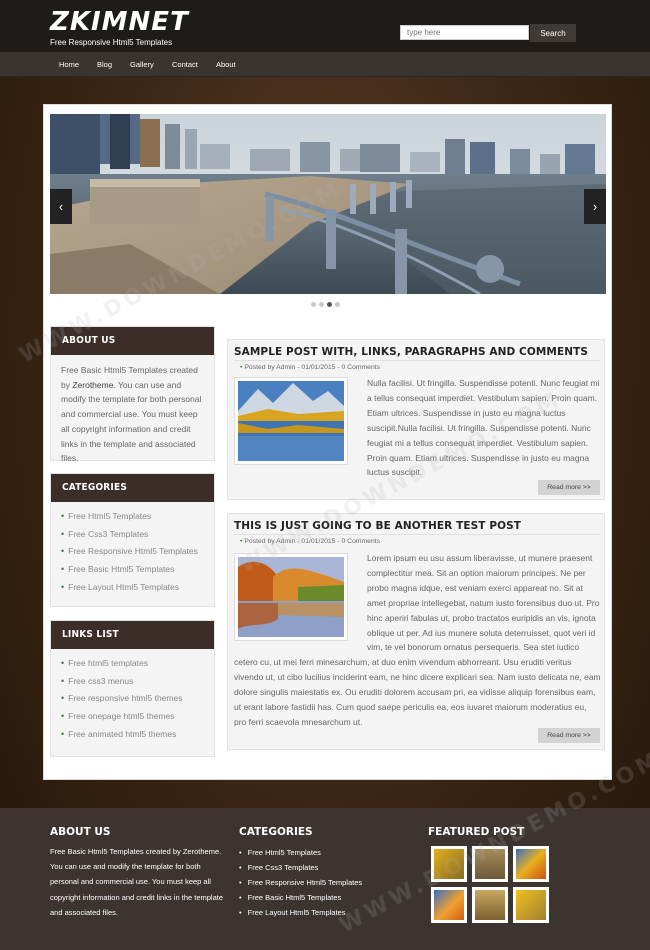 The width and height of the screenshot is (650, 950). Describe the element at coordinates (109, 516) in the screenshot. I see `category-link: Free Html5 Templates` at that location.